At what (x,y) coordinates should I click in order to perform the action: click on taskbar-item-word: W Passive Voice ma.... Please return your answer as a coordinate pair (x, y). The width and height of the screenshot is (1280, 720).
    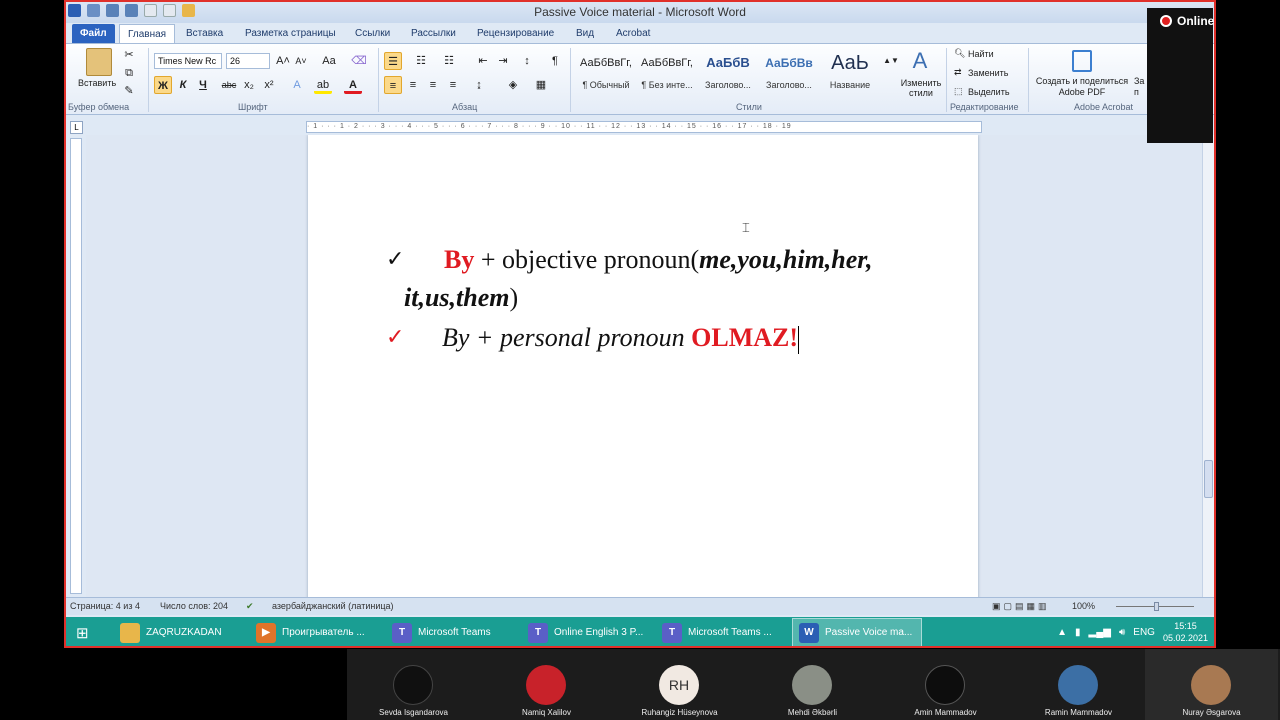
    Looking at the image, I should click on (857, 632).